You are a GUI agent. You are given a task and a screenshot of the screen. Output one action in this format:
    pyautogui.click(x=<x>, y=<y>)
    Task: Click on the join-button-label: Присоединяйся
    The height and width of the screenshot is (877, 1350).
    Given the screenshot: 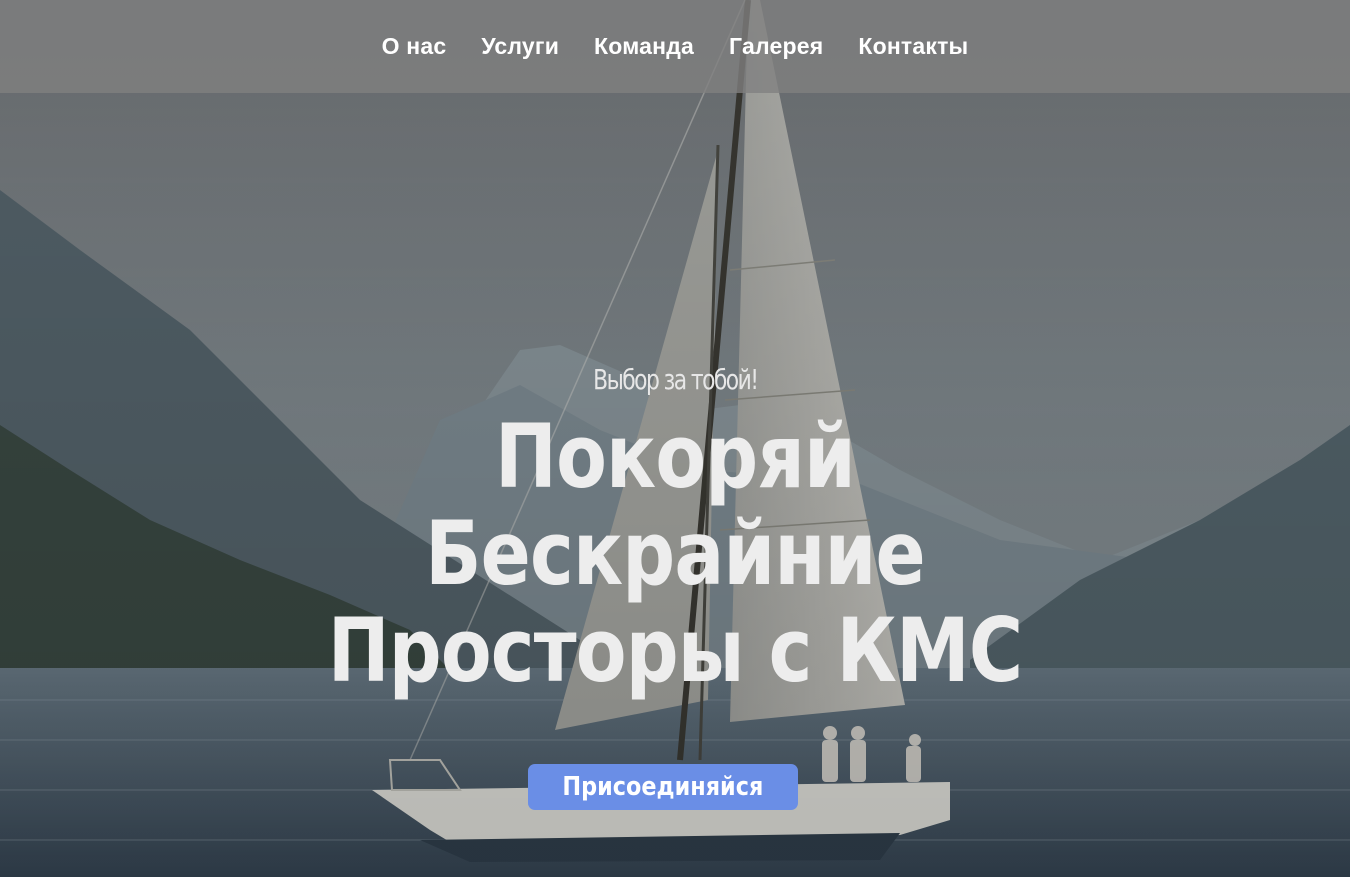 What is the action you would take?
    pyautogui.click(x=663, y=787)
    